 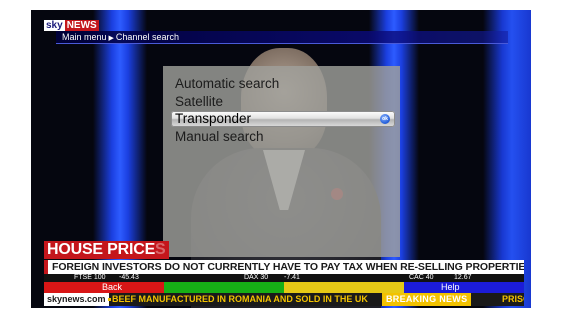 What do you see at coordinates (427, 299) in the screenshot?
I see `breaking-news-badge: BREAKING NEWS` at bounding box center [427, 299].